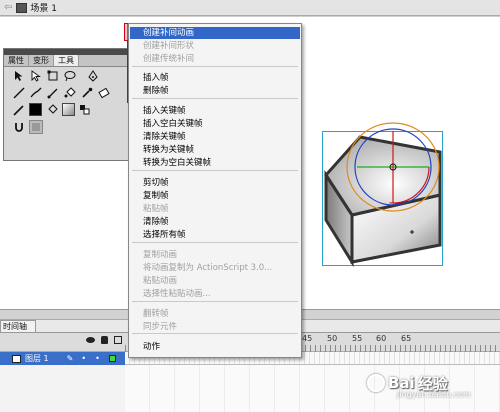 The height and width of the screenshot is (412, 500). I want to click on swap-colors-icon, so click(85, 110).